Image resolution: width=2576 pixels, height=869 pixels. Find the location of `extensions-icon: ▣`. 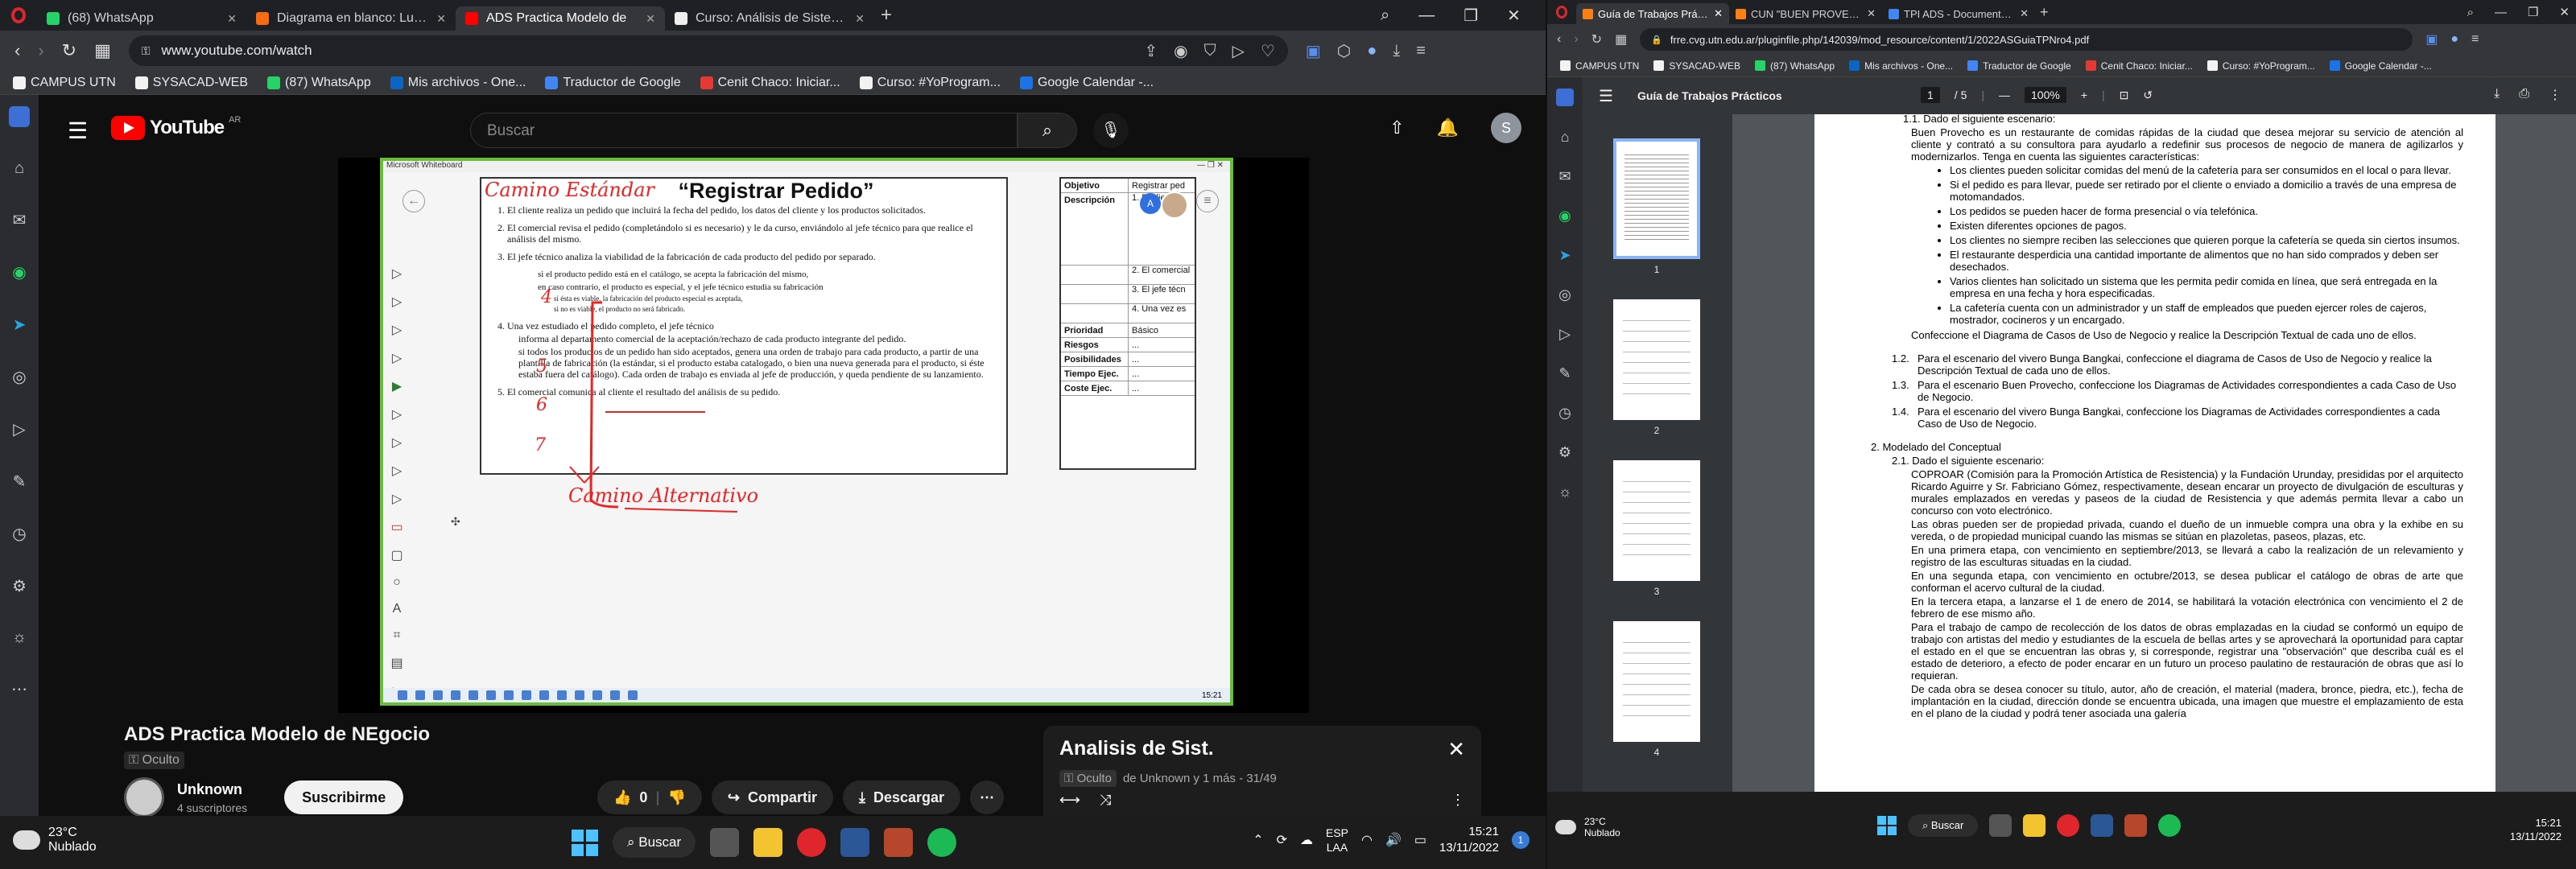

extensions-icon: ▣ is located at coordinates (1313, 51).